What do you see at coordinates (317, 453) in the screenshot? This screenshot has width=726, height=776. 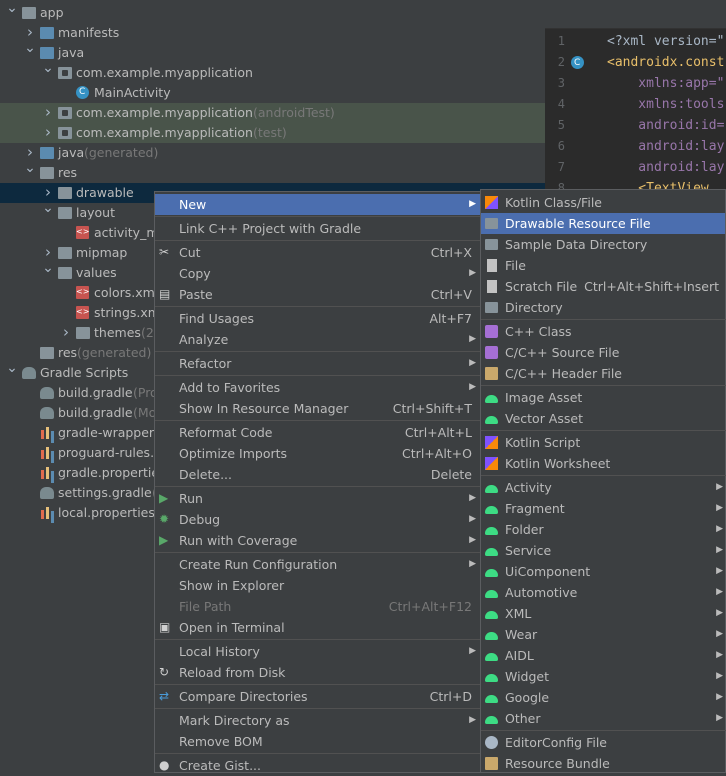 I see `menu-item-optimize-imports: Optimize Imports Ctrl+Alt+O` at bounding box center [317, 453].